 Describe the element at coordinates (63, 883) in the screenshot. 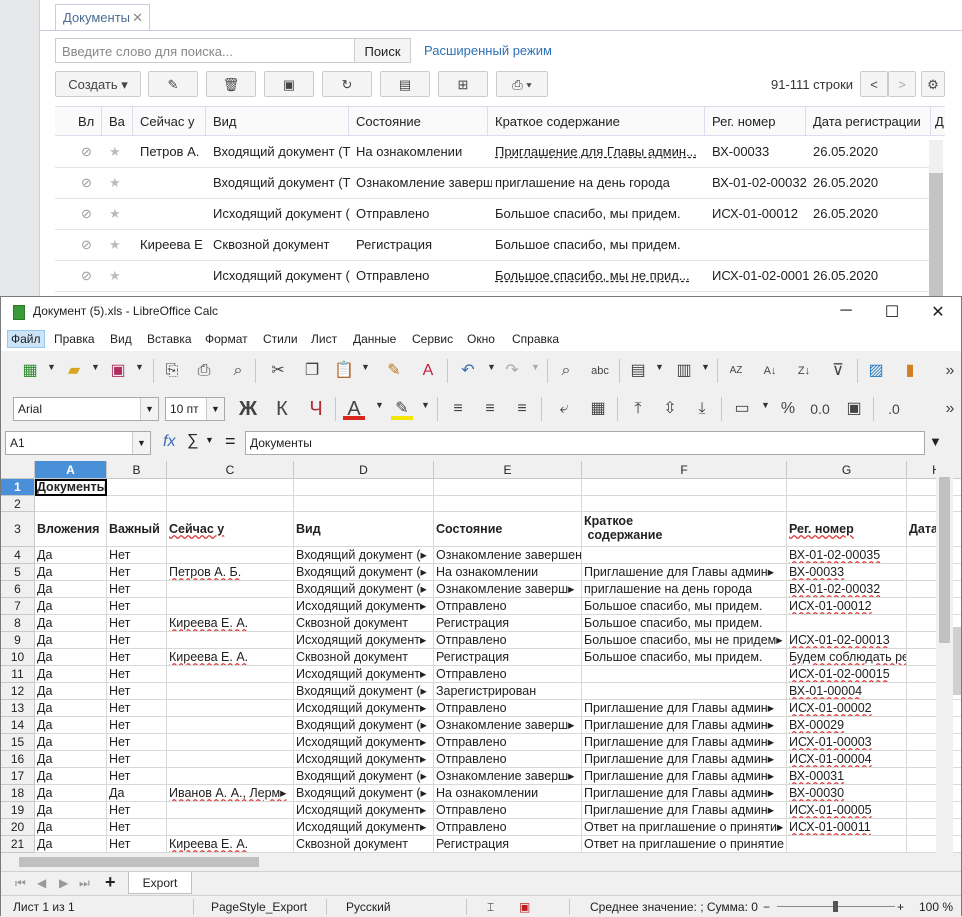

I see `next-sheet-icon: ▶` at that location.